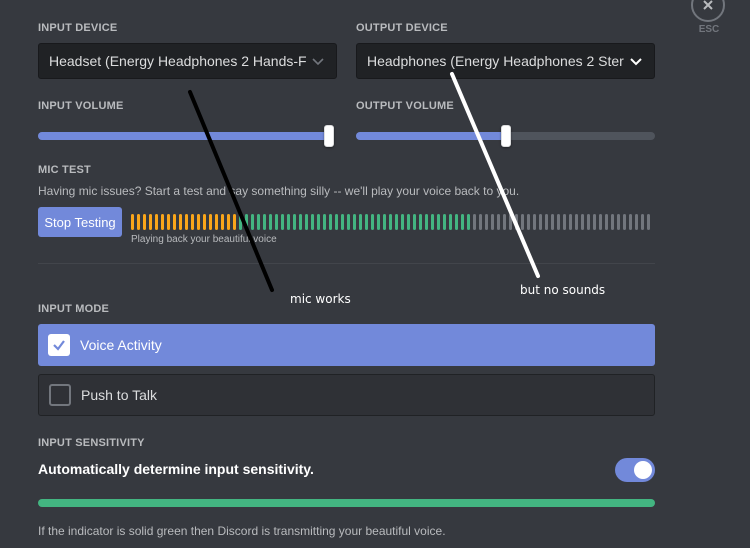 Image resolution: width=750 pixels, height=548 pixels. I want to click on annotation-line-output, so click(495, 175).